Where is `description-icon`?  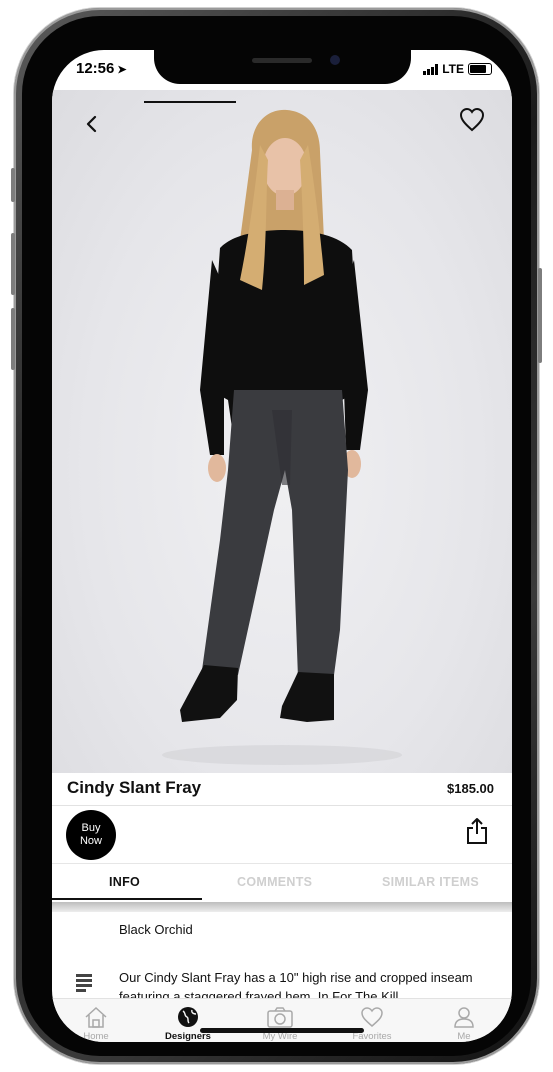 description-icon is located at coordinates (84, 983).